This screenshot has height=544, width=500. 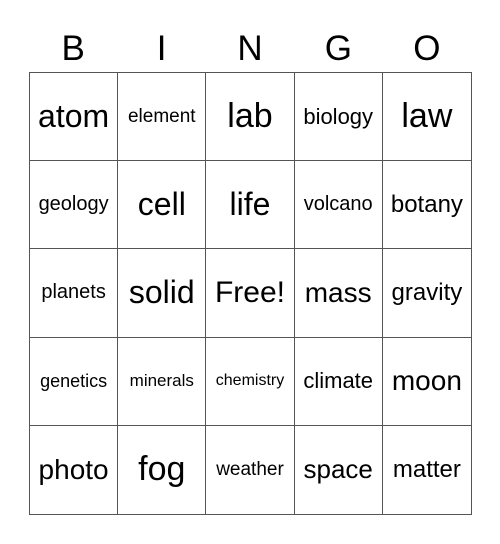 What do you see at coordinates (161, 48) in the screenshot?
I see `header-letter-i: I` at bounding box center [161, 48].